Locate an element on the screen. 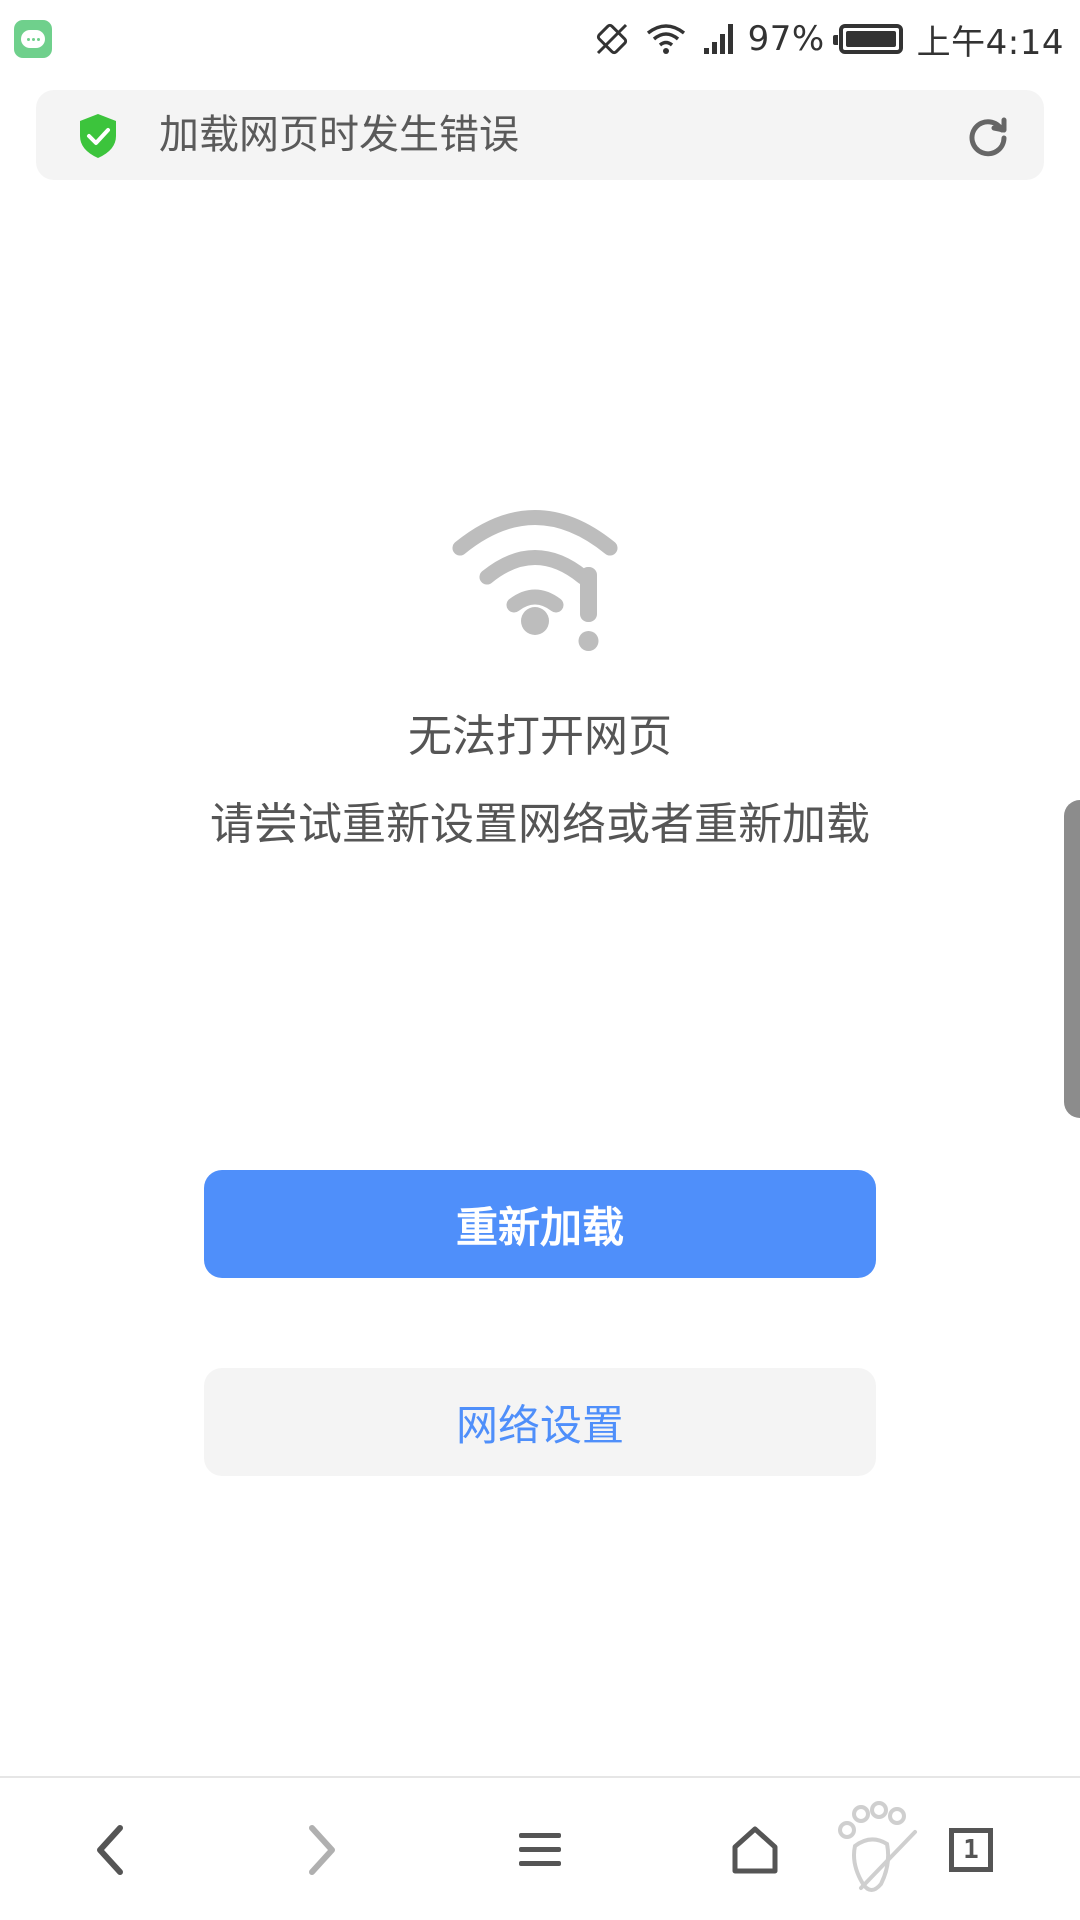 The image size is (1080, 1920). menu-icon is located at coordinates (540, 1849).